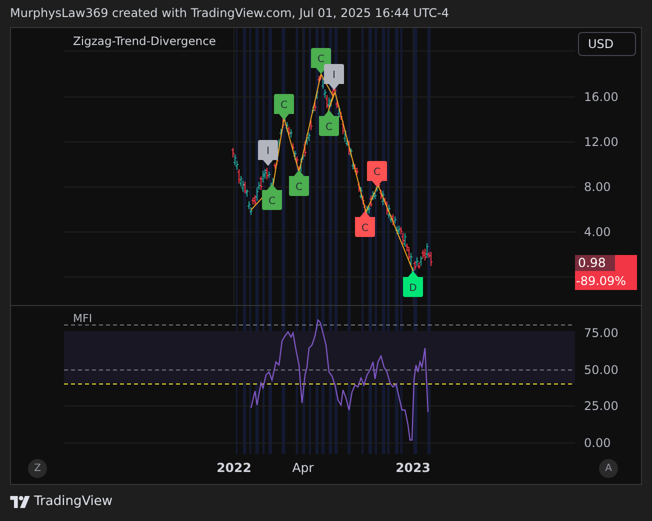  I want to click on price-label: 8.00, so click(598, 187).